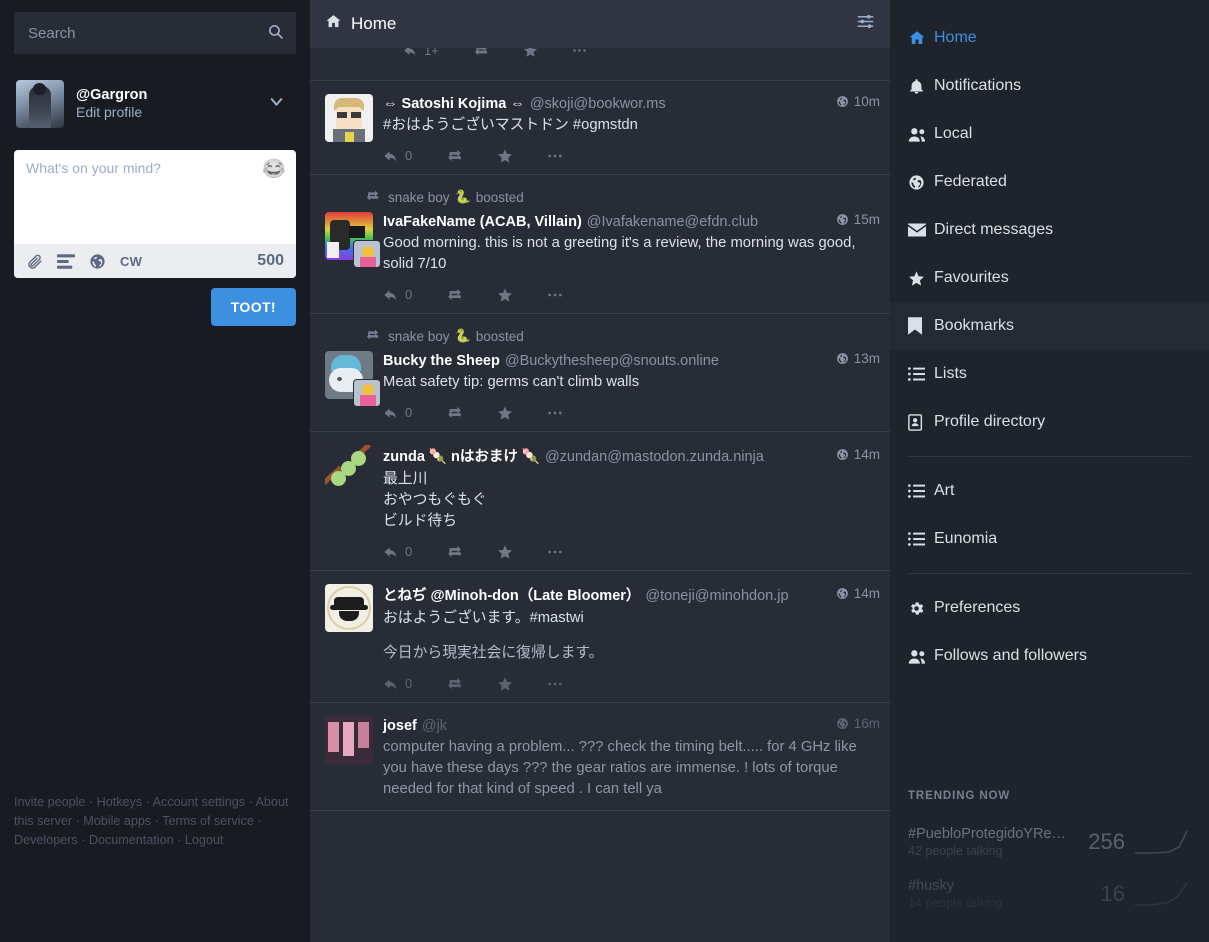  What do you see at coordinates (600, 24) in the screenshot?
I see `column-header: Home` at bounding box center [600, 24].